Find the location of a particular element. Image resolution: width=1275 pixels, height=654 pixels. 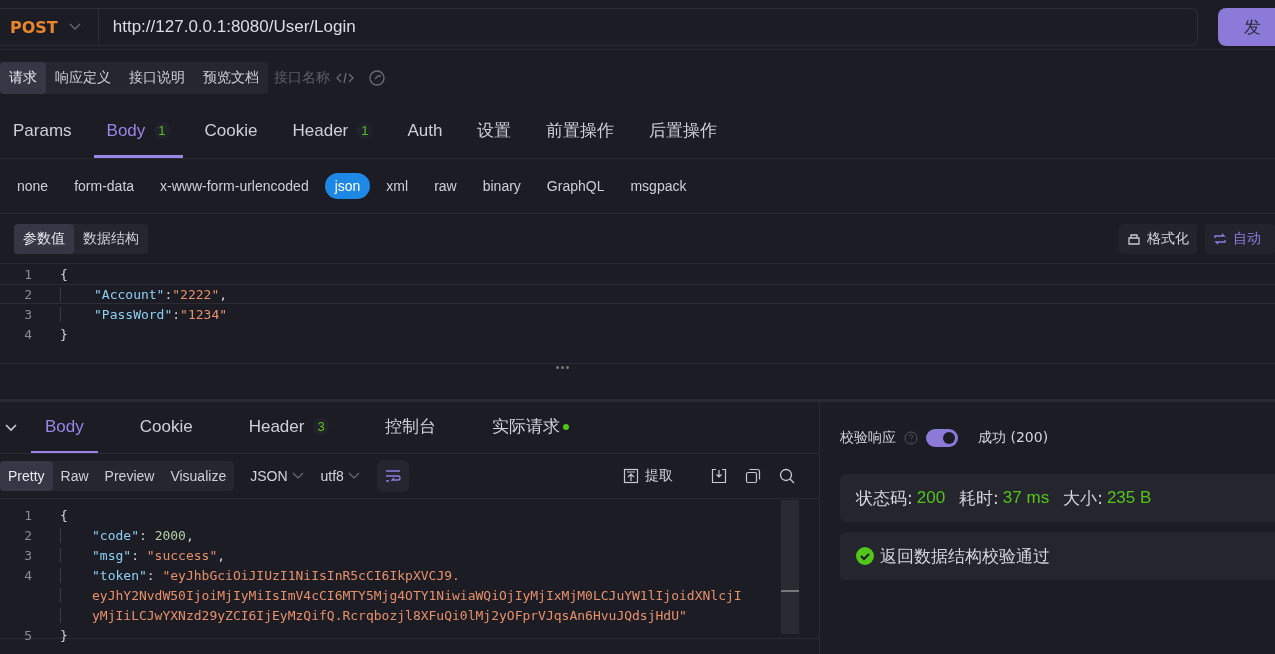

body-type-option: msgpack is located at coordinates (658, 186).